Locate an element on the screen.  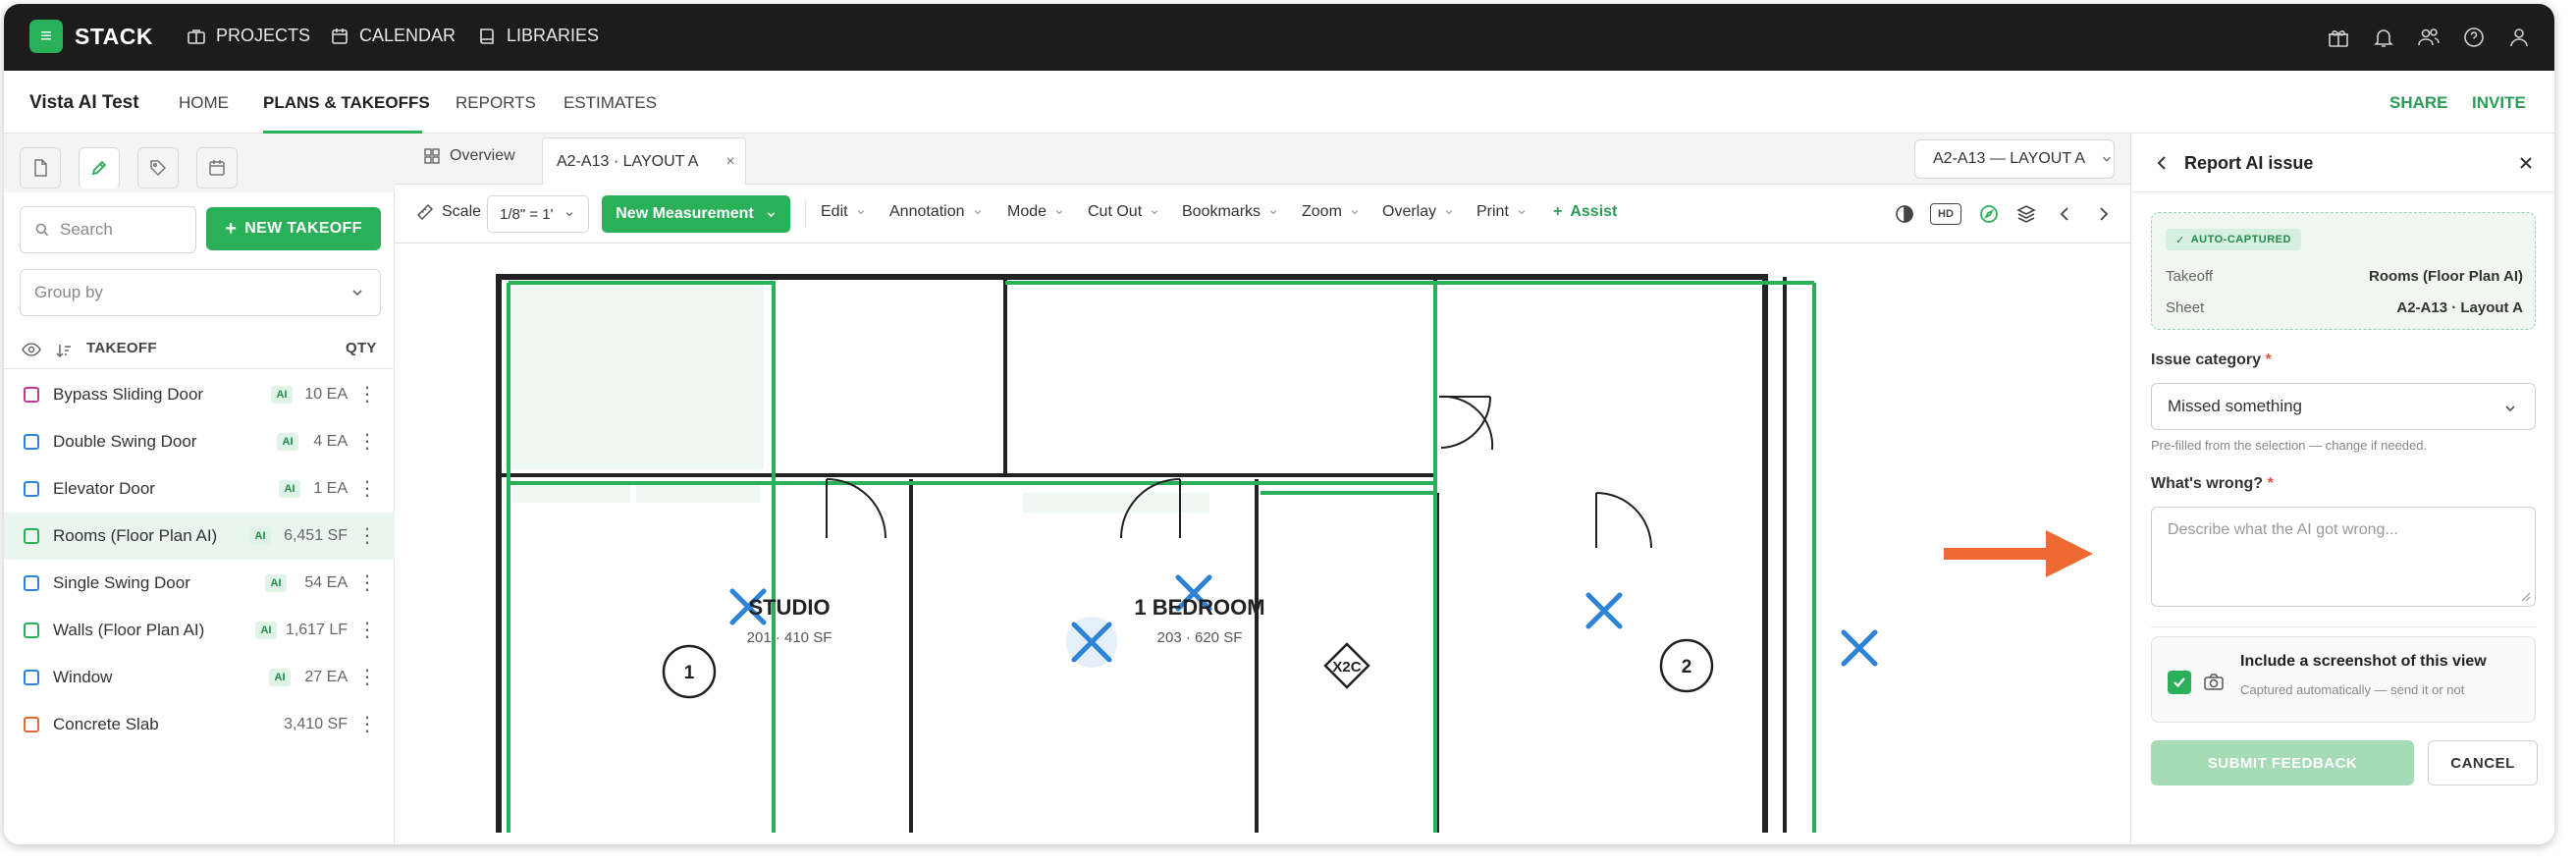
new-measurement-button: New Measurement is located at coordinates (696, 214).